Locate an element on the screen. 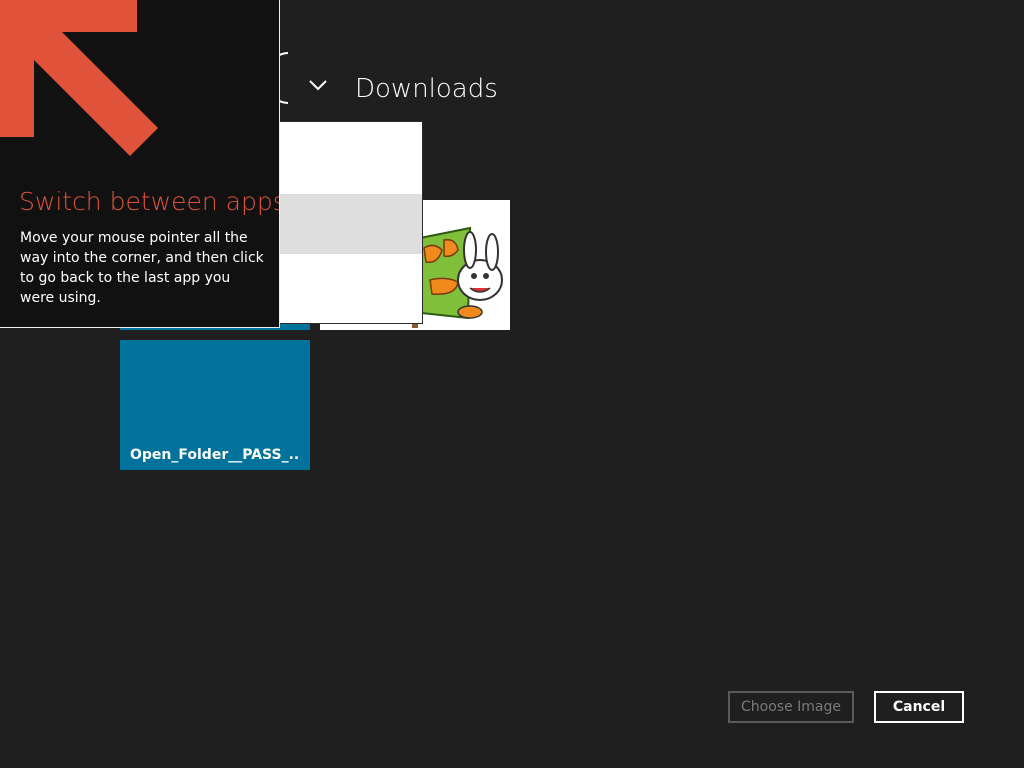 The height and width of the screenshot is (768, 1024). choose-image-button: Choose Image is located at coordinates (791, 707).